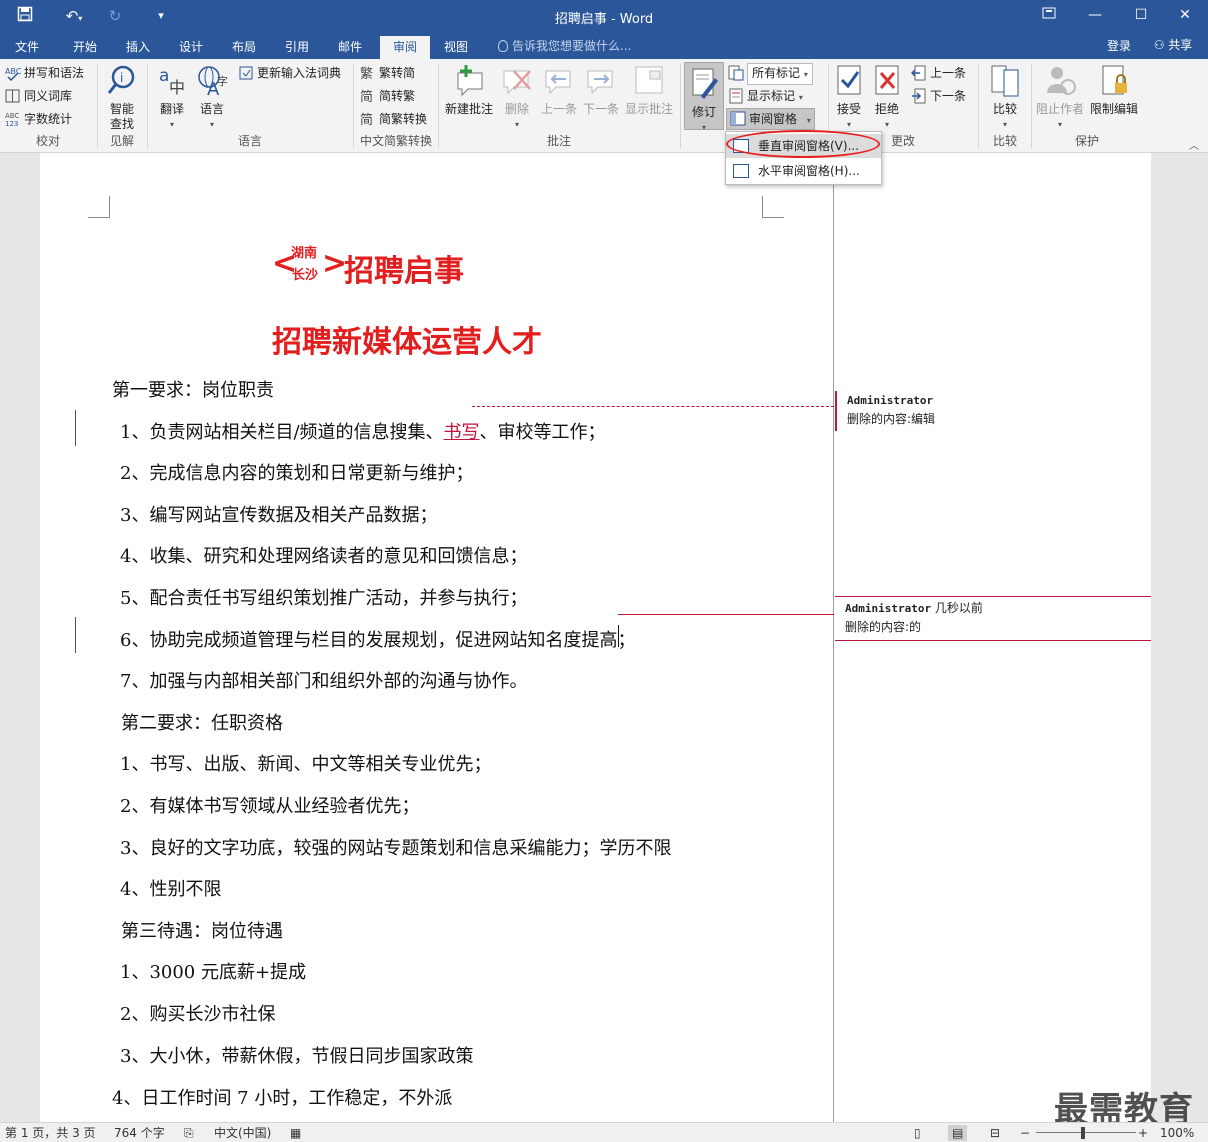 The width and height of the screenshot is (1208, 1142). What do you see at coordinates (993, 411) in the screenshot?
I see `revision-balloon: Administrator 删除的内容:编辑` at bounding box center [993, 411].